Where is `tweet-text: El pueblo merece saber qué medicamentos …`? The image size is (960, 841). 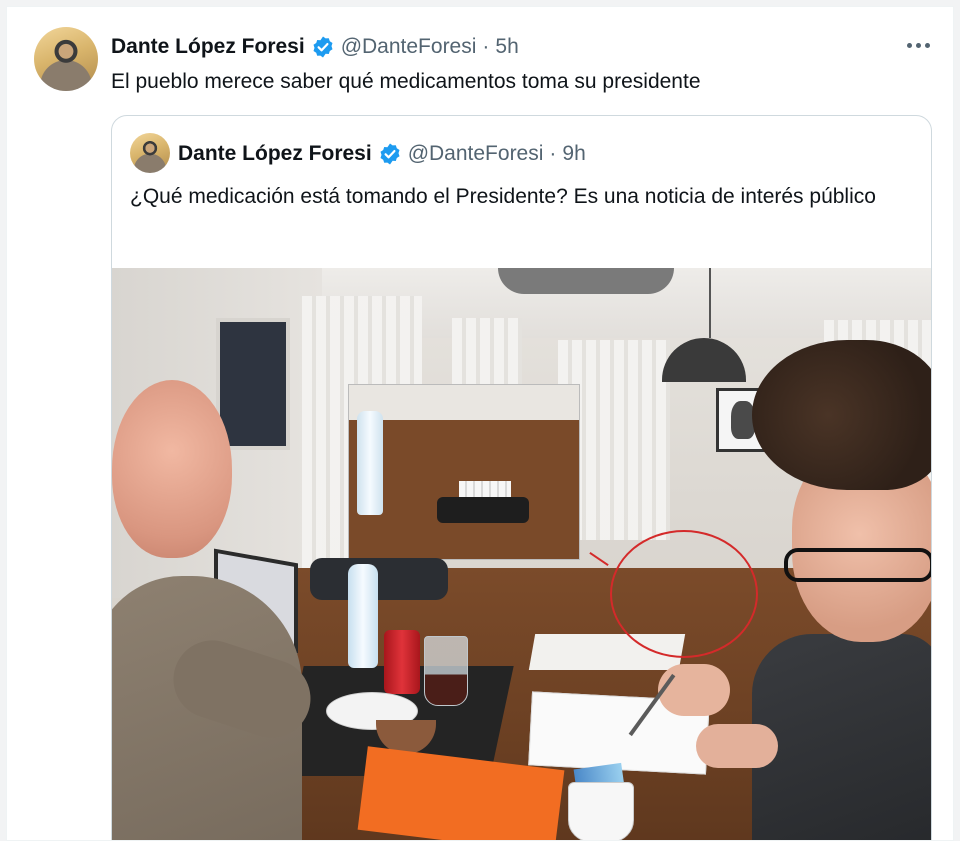 tweet-text: El pueblo merece saber qué medicamentos … is located at coordinates (406, 81).